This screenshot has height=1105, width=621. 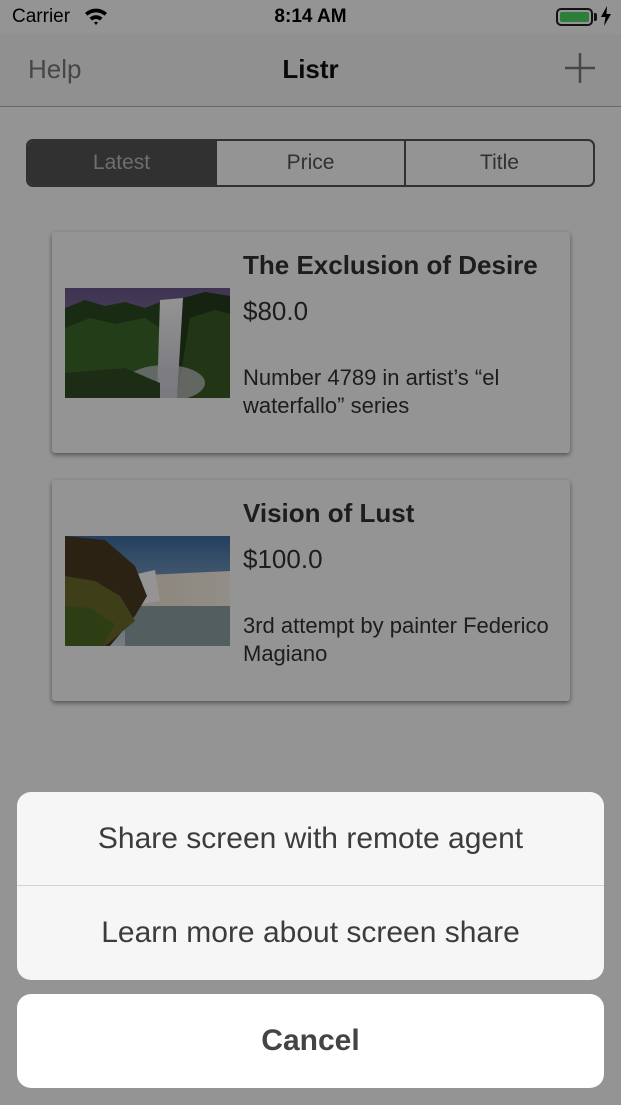 I want to click on learn-more-option: Learn more about screen share, so click(x=310, y=932).